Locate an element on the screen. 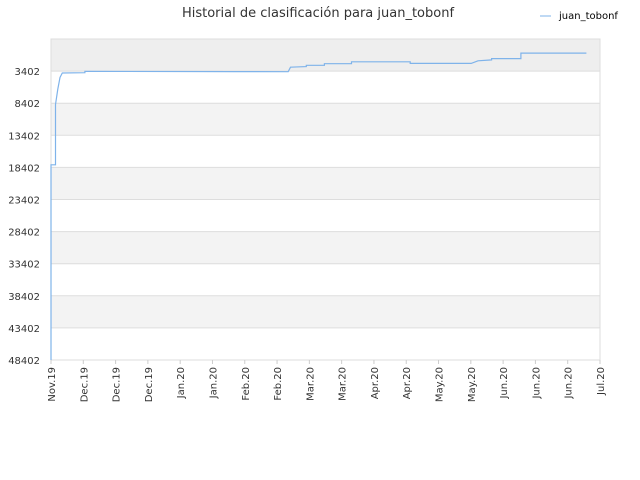  y-tick-label: 23402 is located at coordinates (24, 201).